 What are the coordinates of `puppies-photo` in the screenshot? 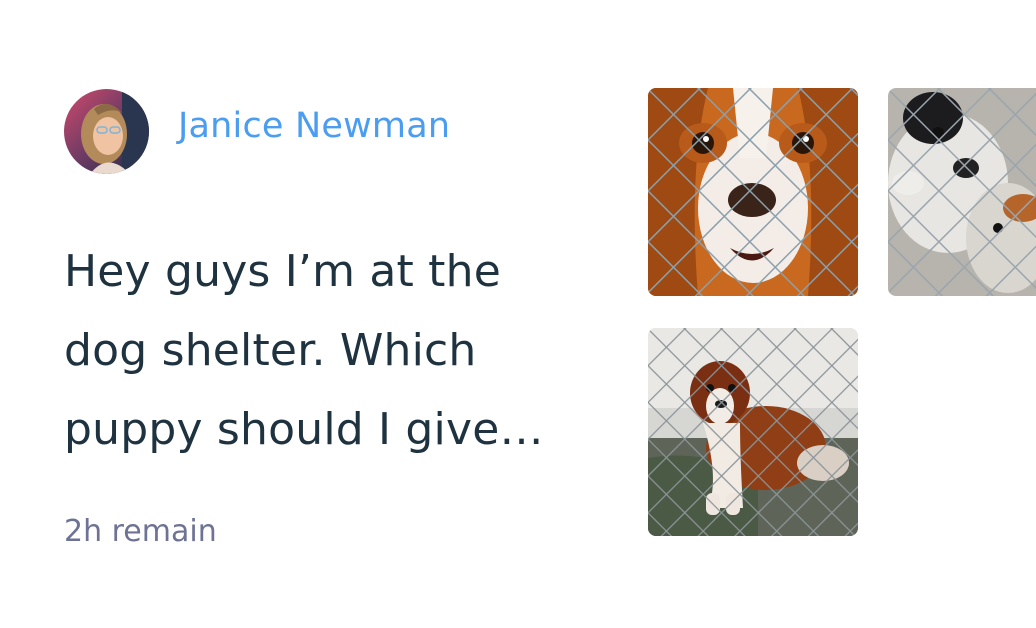 It's located at (962, 192).